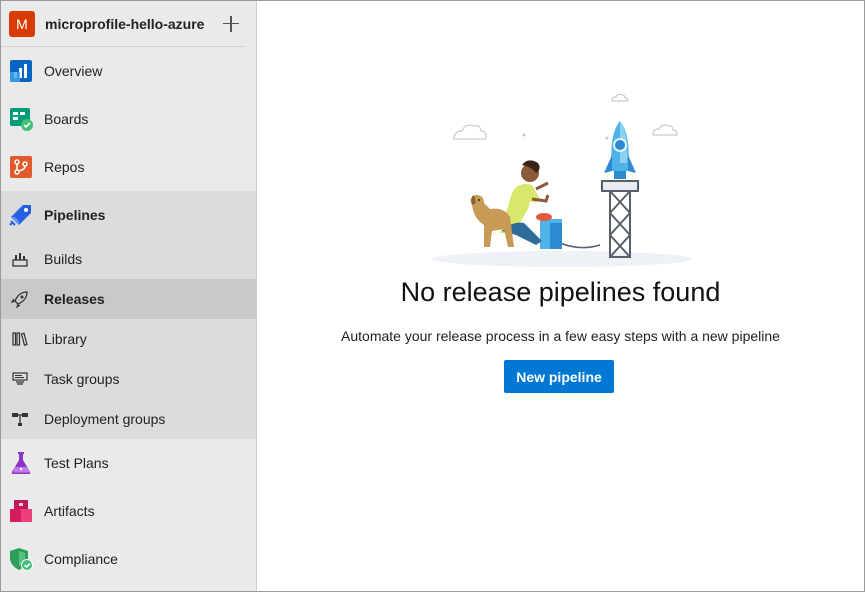 The height and width of the screenshot is (592, 865). Describe the element at coordinates (620, 219) in the screenshot. I see `launch-tower` at that location.